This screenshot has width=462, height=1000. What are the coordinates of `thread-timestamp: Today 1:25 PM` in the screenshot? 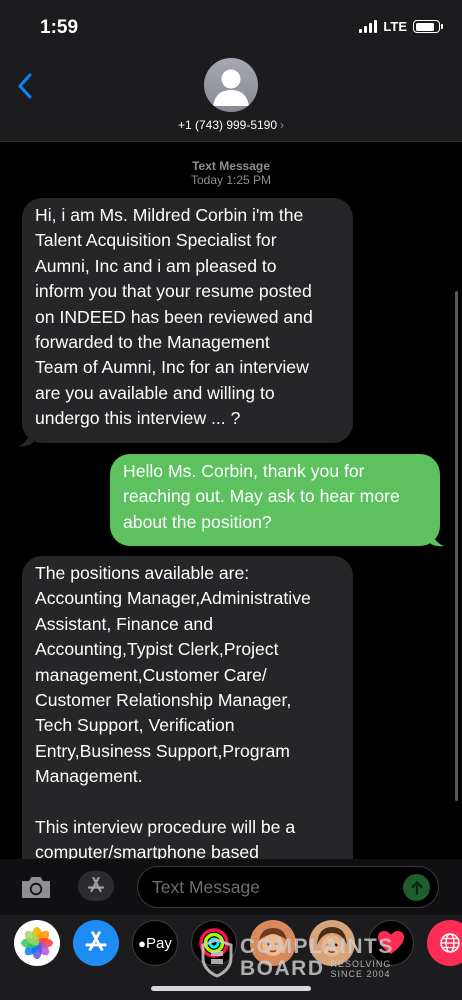 It's located at (231, 180).